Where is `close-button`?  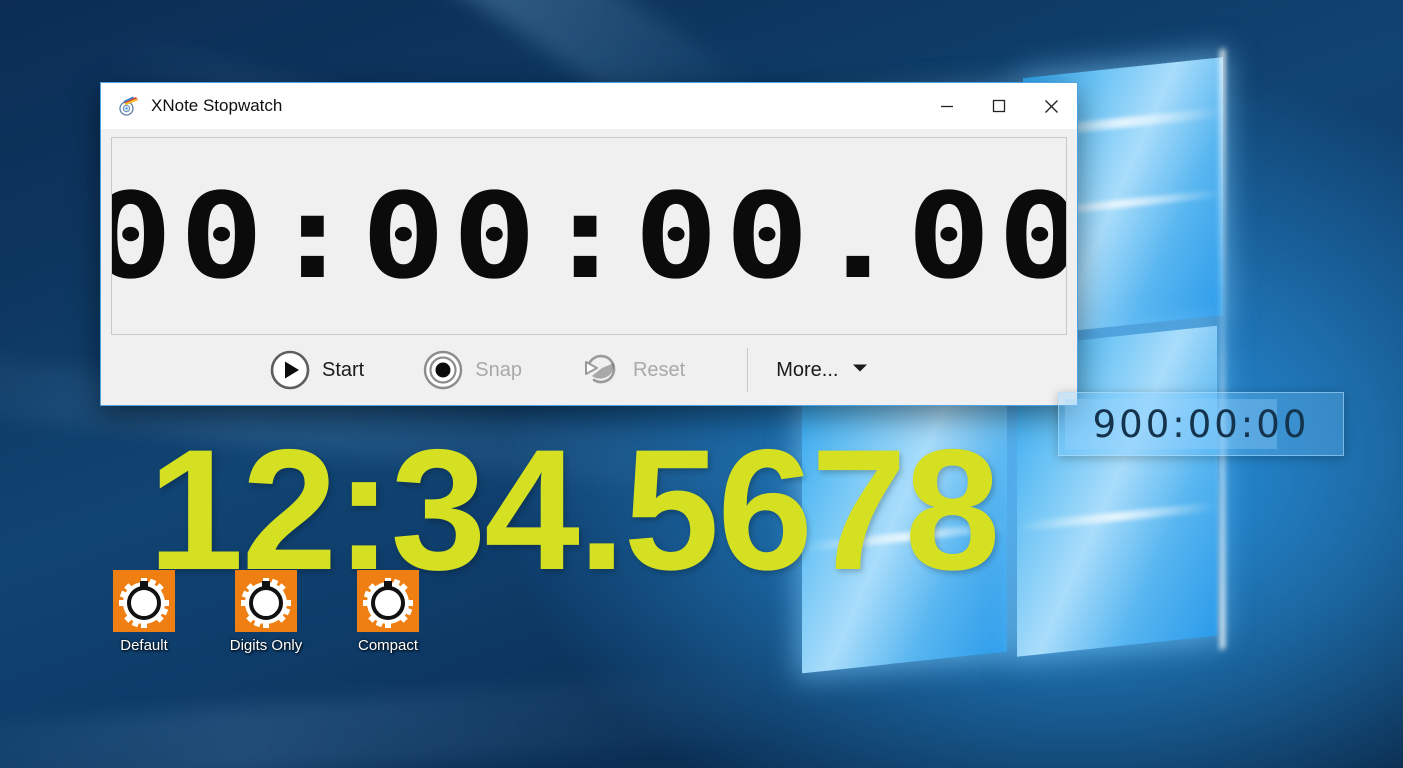 close-button is located at coordinates (1051, 106).